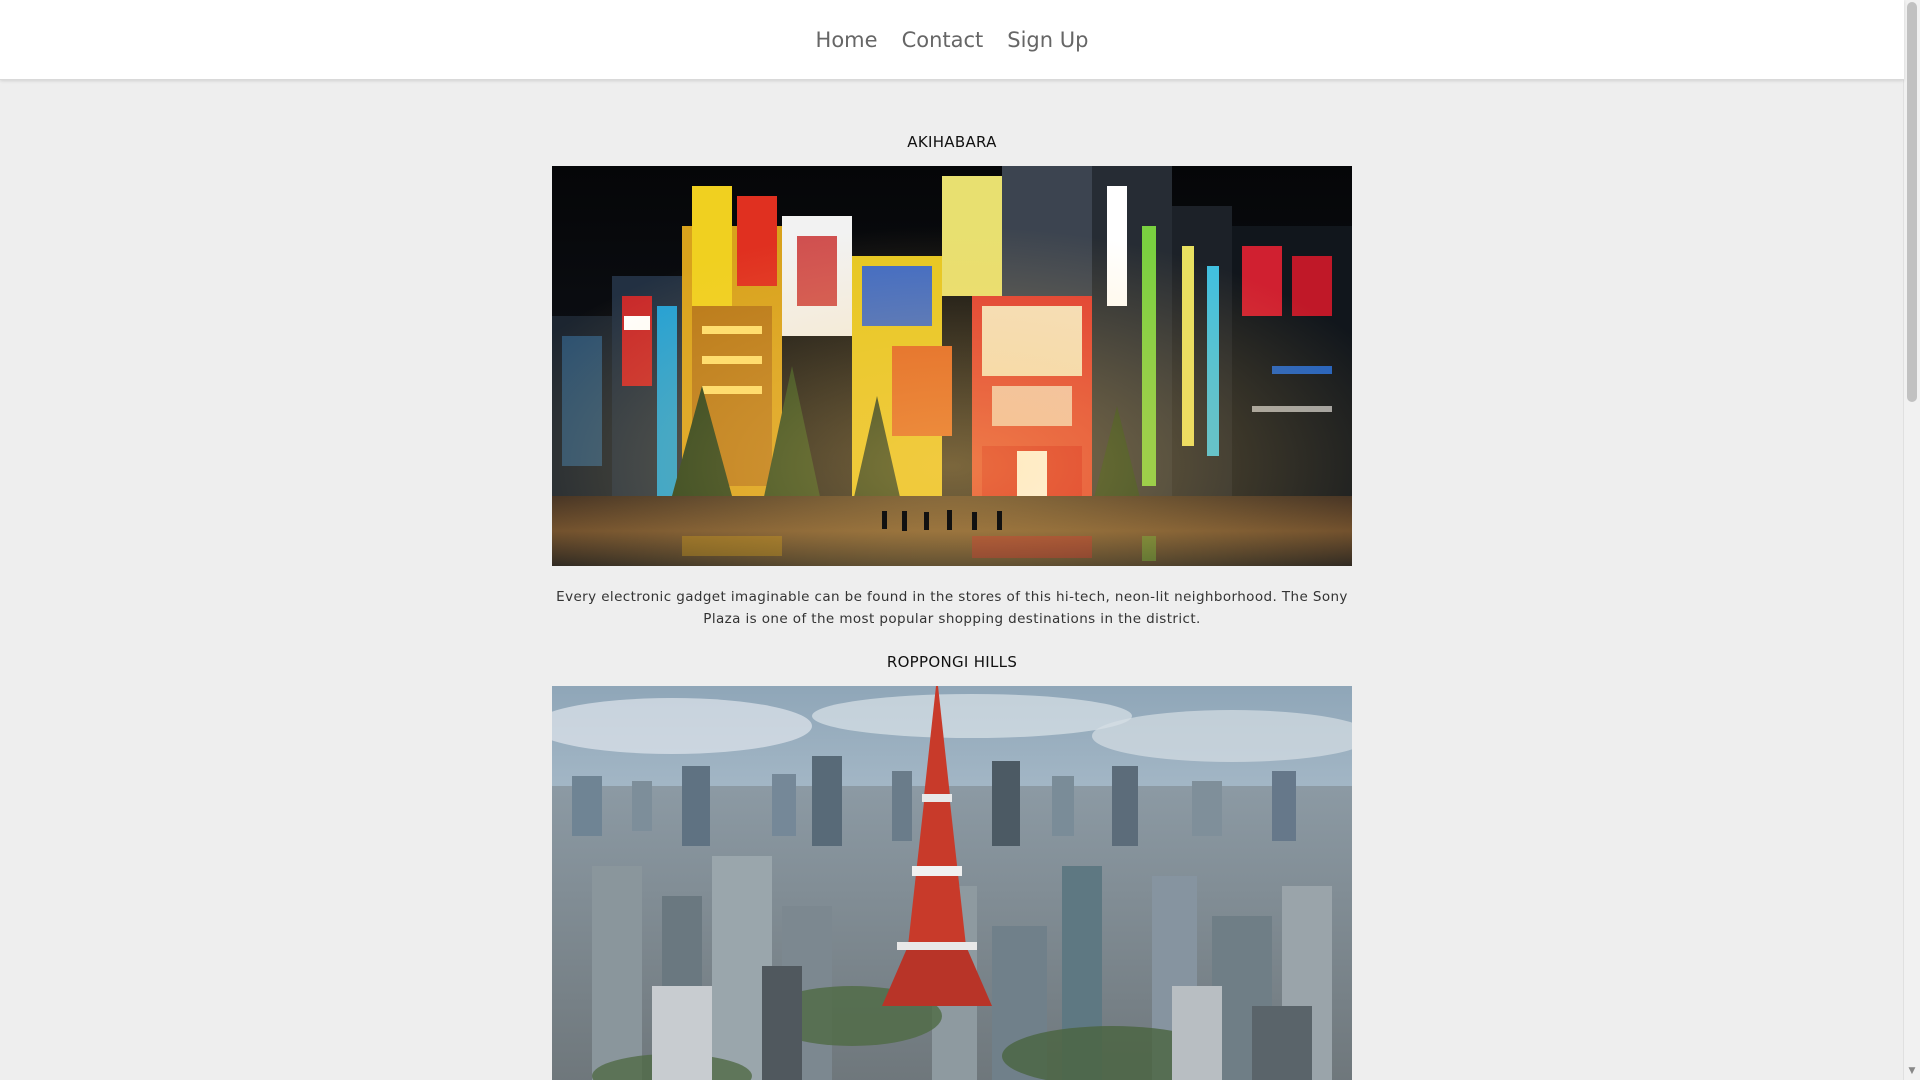 This screenshot has height=1080, width=1920. Describe the element at coordinates (1047, 40) in the screenshot. I see `nav-signup-link: Sign Up` at that location.